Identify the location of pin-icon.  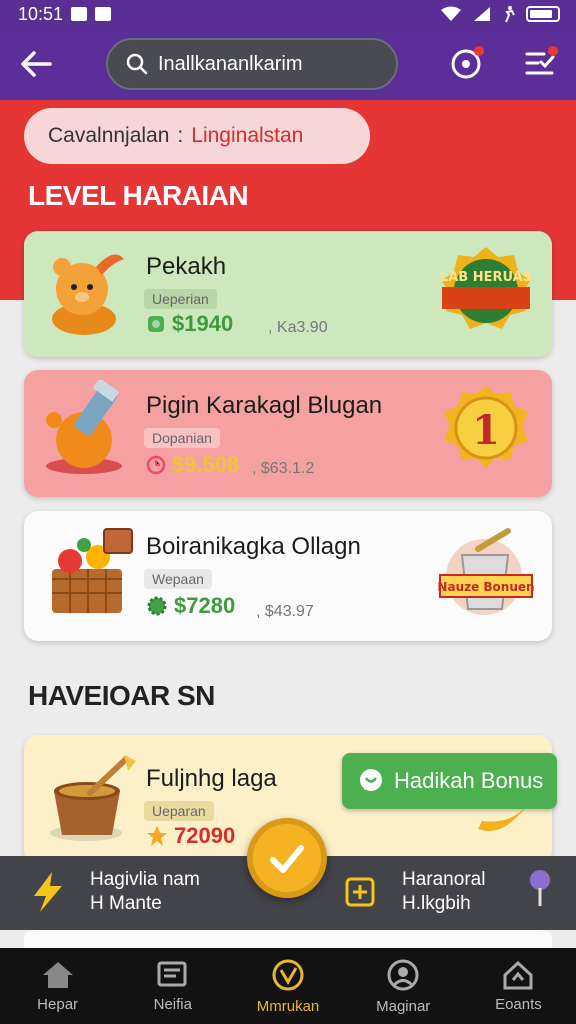
(540, 888).